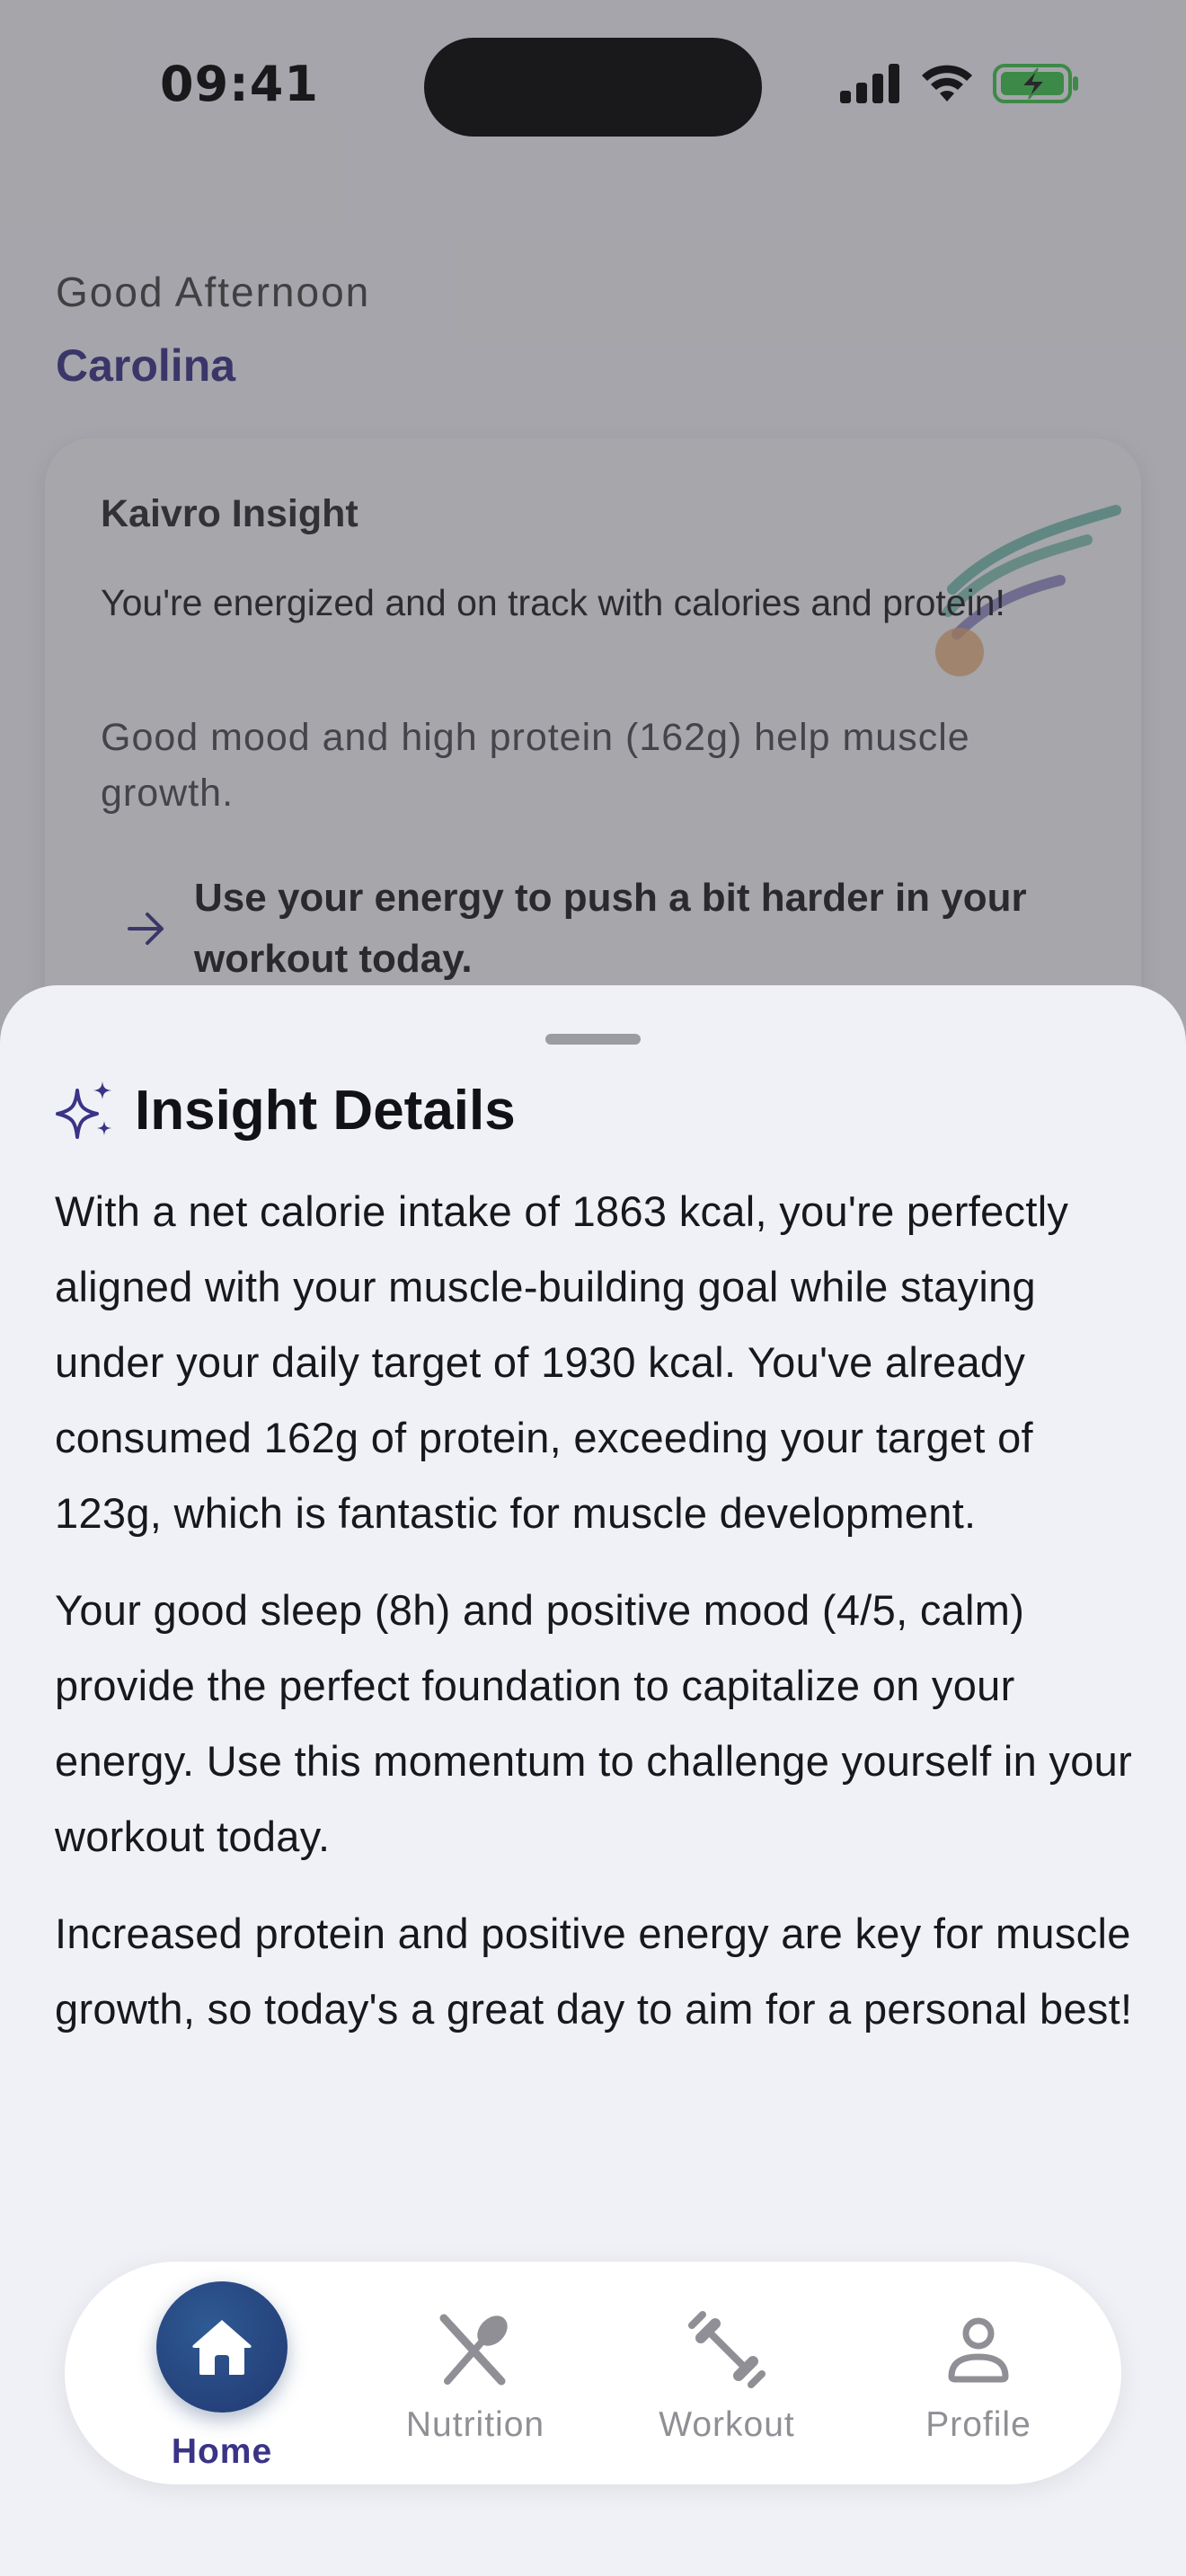  I want to click on sheet-title: Insight Details, so click(325, 1111).